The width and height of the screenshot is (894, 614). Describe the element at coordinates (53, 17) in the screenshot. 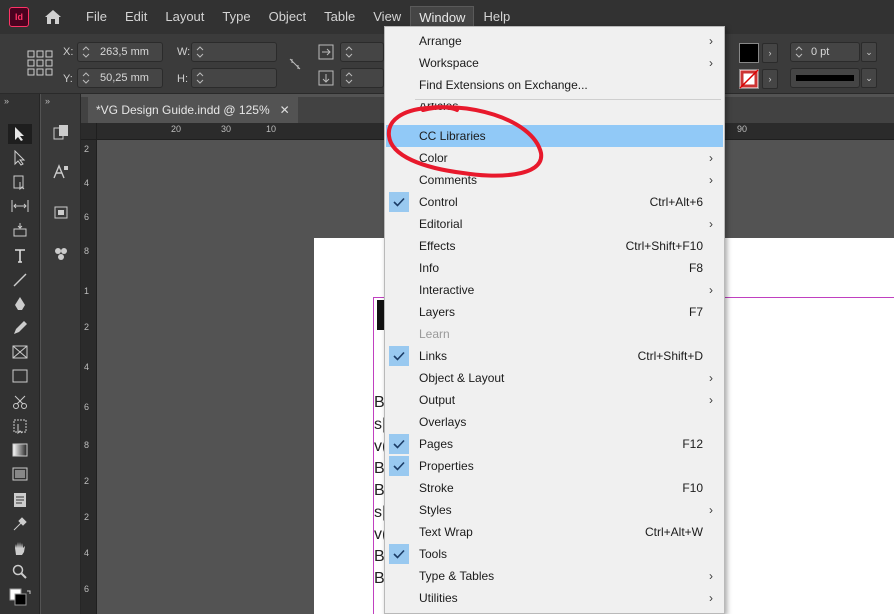

I see `home-icon` at that location.